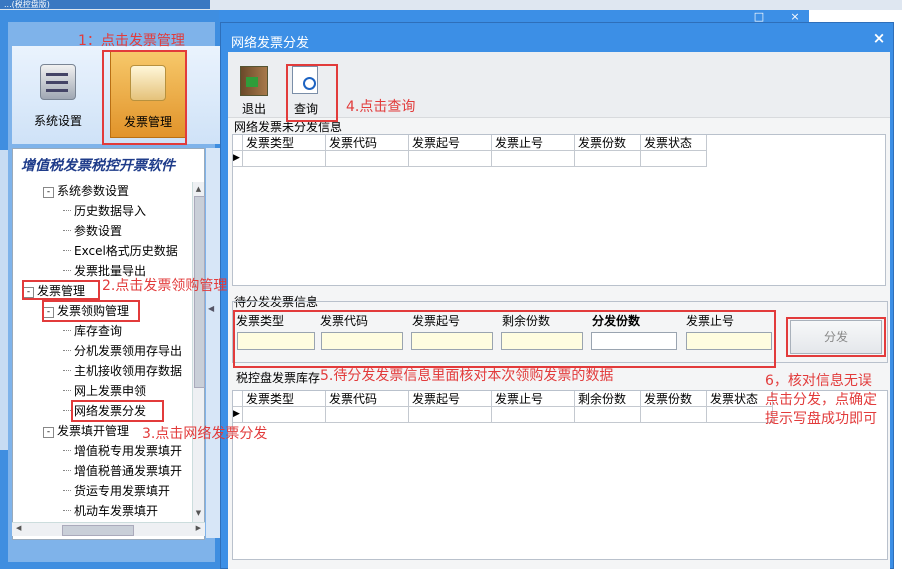 The height and width of the screenshot is (569, 902). What do you see at coordinates (213, 343) in the screenshot?
I see `panel-splitter: ◀` at bounding box center [213, 343].